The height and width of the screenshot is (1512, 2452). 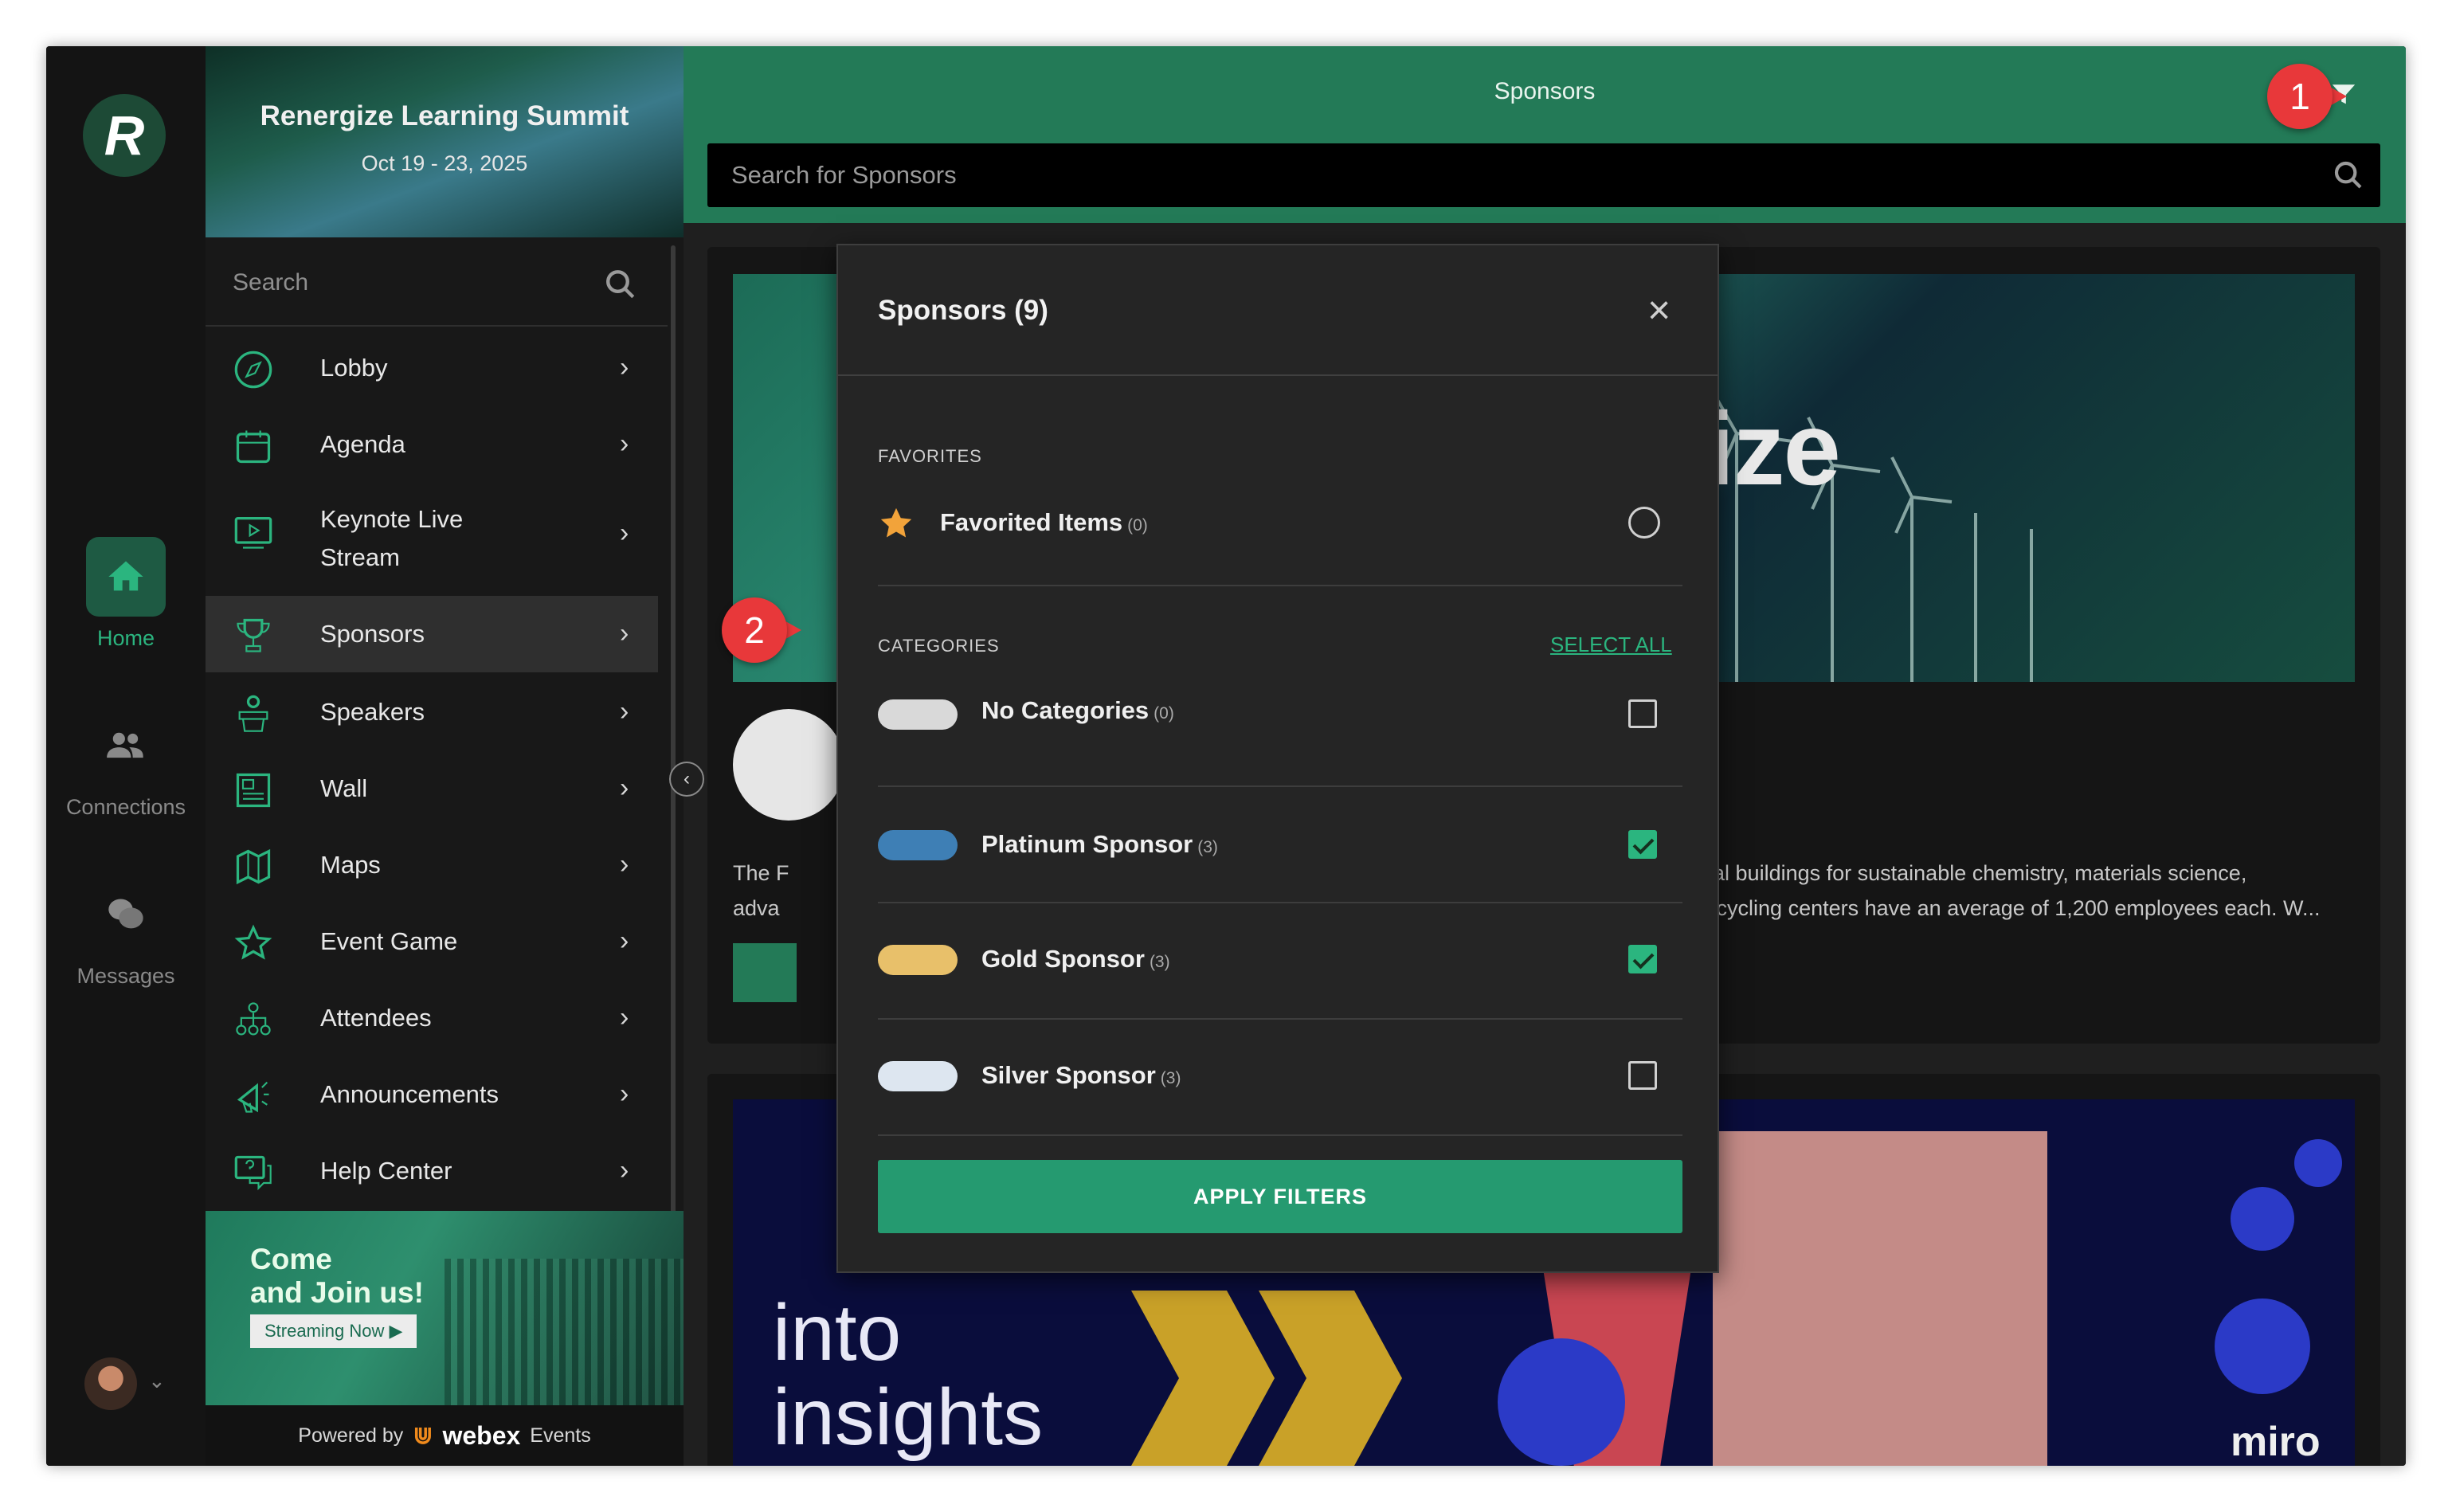 I want to click on apply-filters-button: APPLY FILTERS, so click(x=1280, y=1196).